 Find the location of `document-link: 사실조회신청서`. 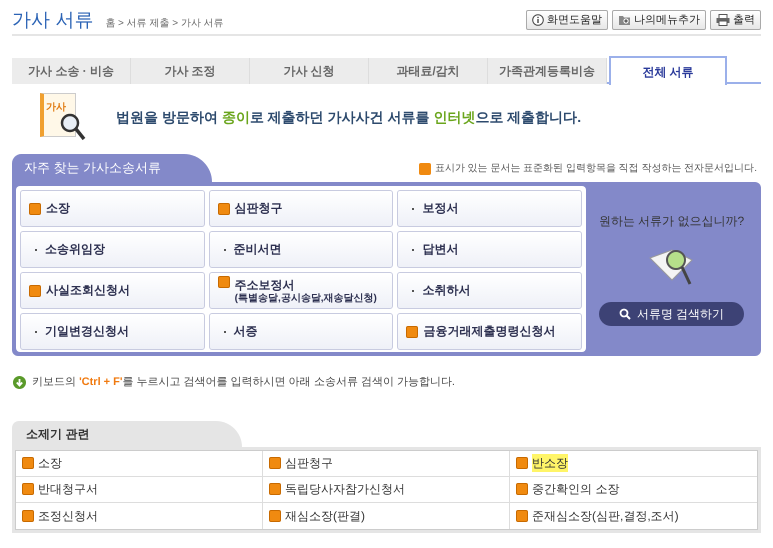

document-link: 사실조회신청서 is located at coordinates (112, 290).